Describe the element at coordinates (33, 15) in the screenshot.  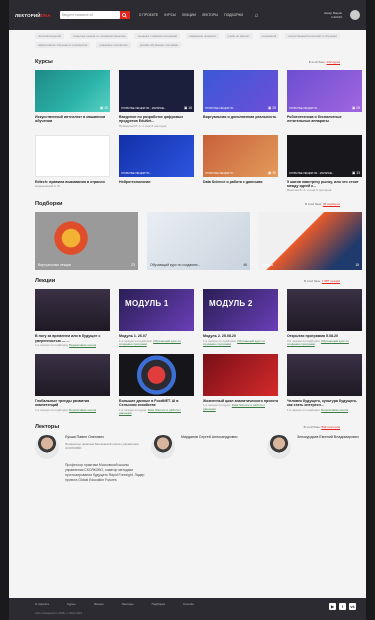
I see `logo: ЛЕКТОРИЙDNA` at that location.